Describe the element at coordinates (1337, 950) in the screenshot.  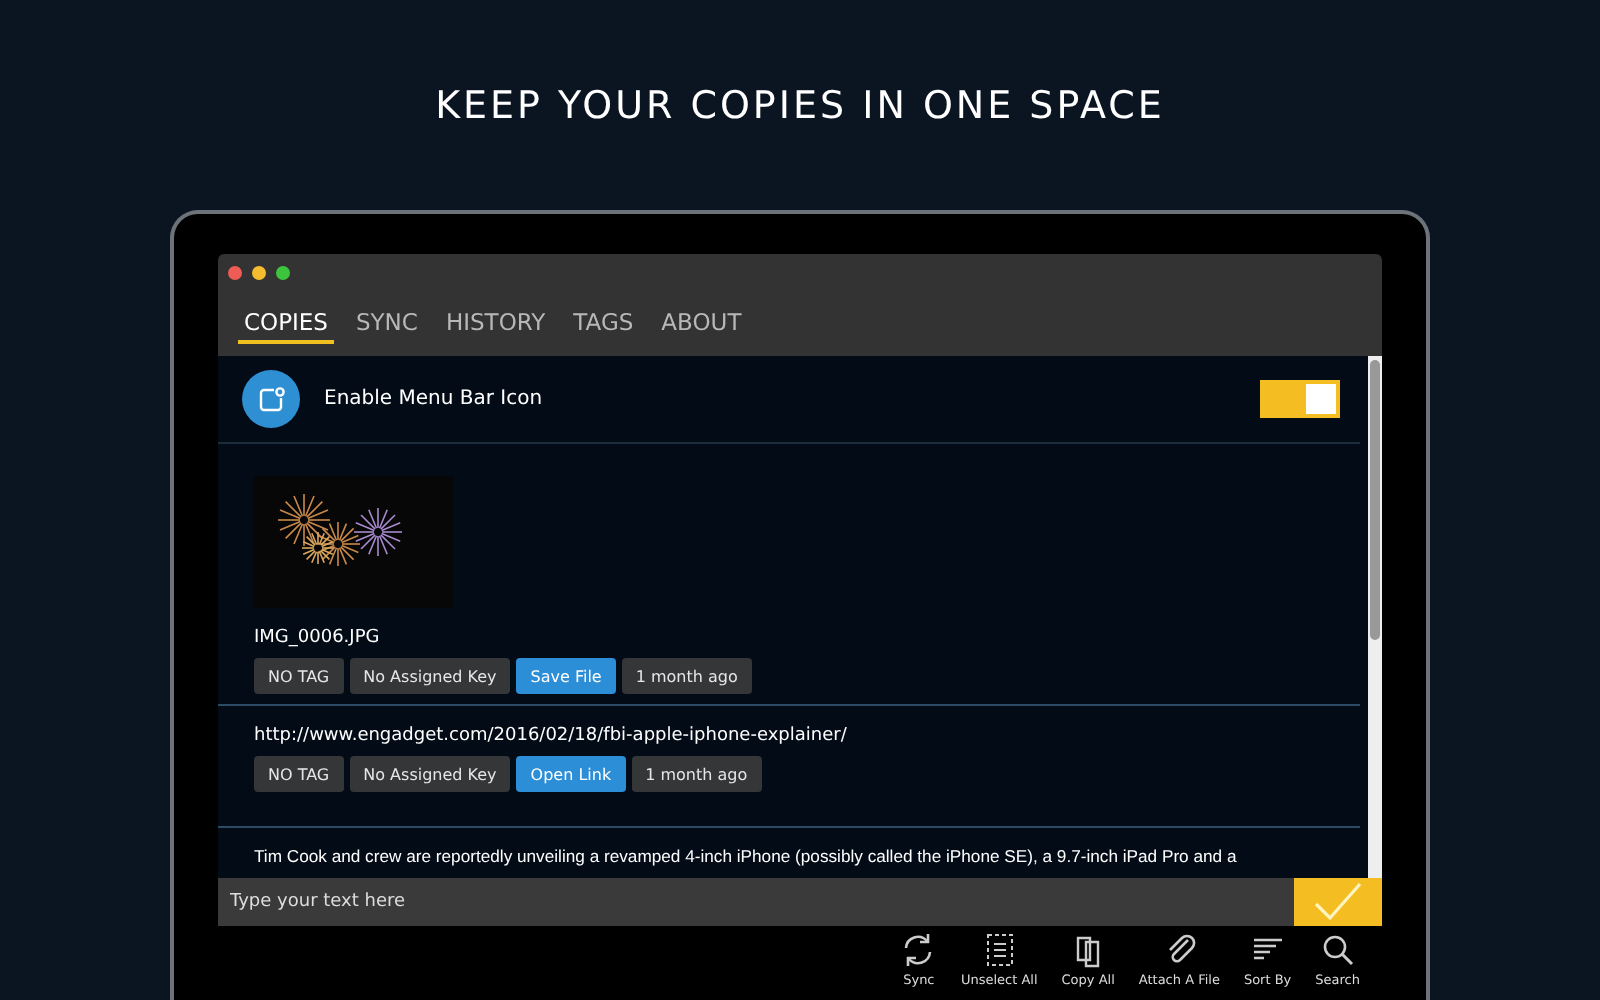
I see `search-icon` at that location.